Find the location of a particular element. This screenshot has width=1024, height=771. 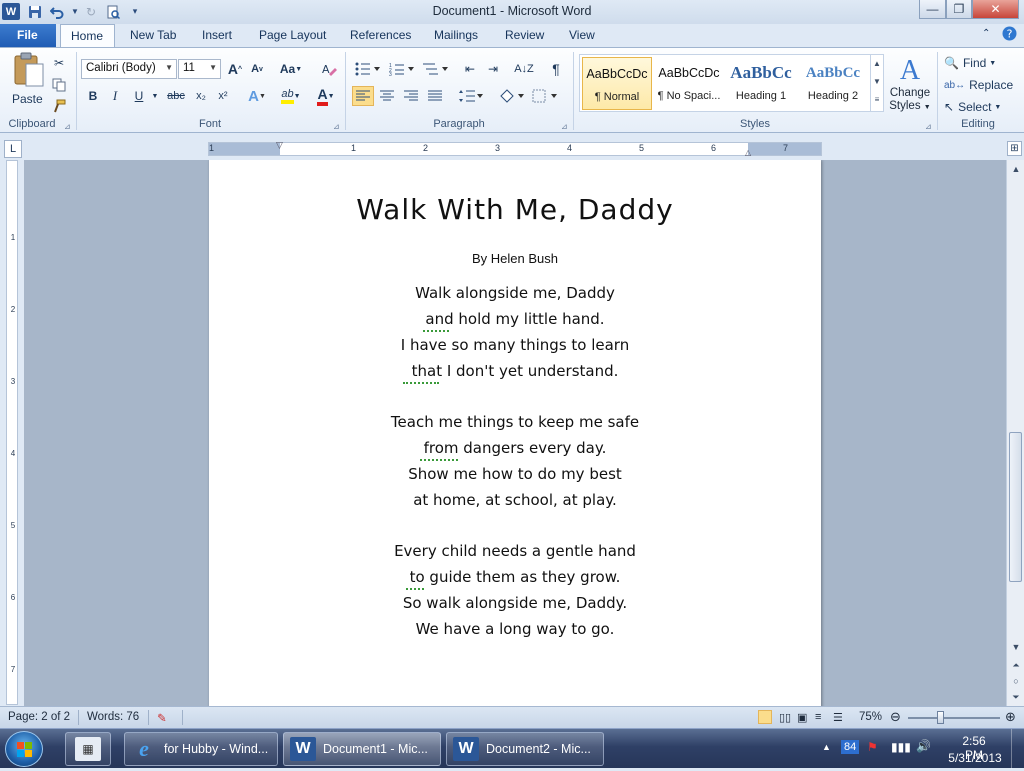

zoom-level: 75% is located at coordinates (870, 717).